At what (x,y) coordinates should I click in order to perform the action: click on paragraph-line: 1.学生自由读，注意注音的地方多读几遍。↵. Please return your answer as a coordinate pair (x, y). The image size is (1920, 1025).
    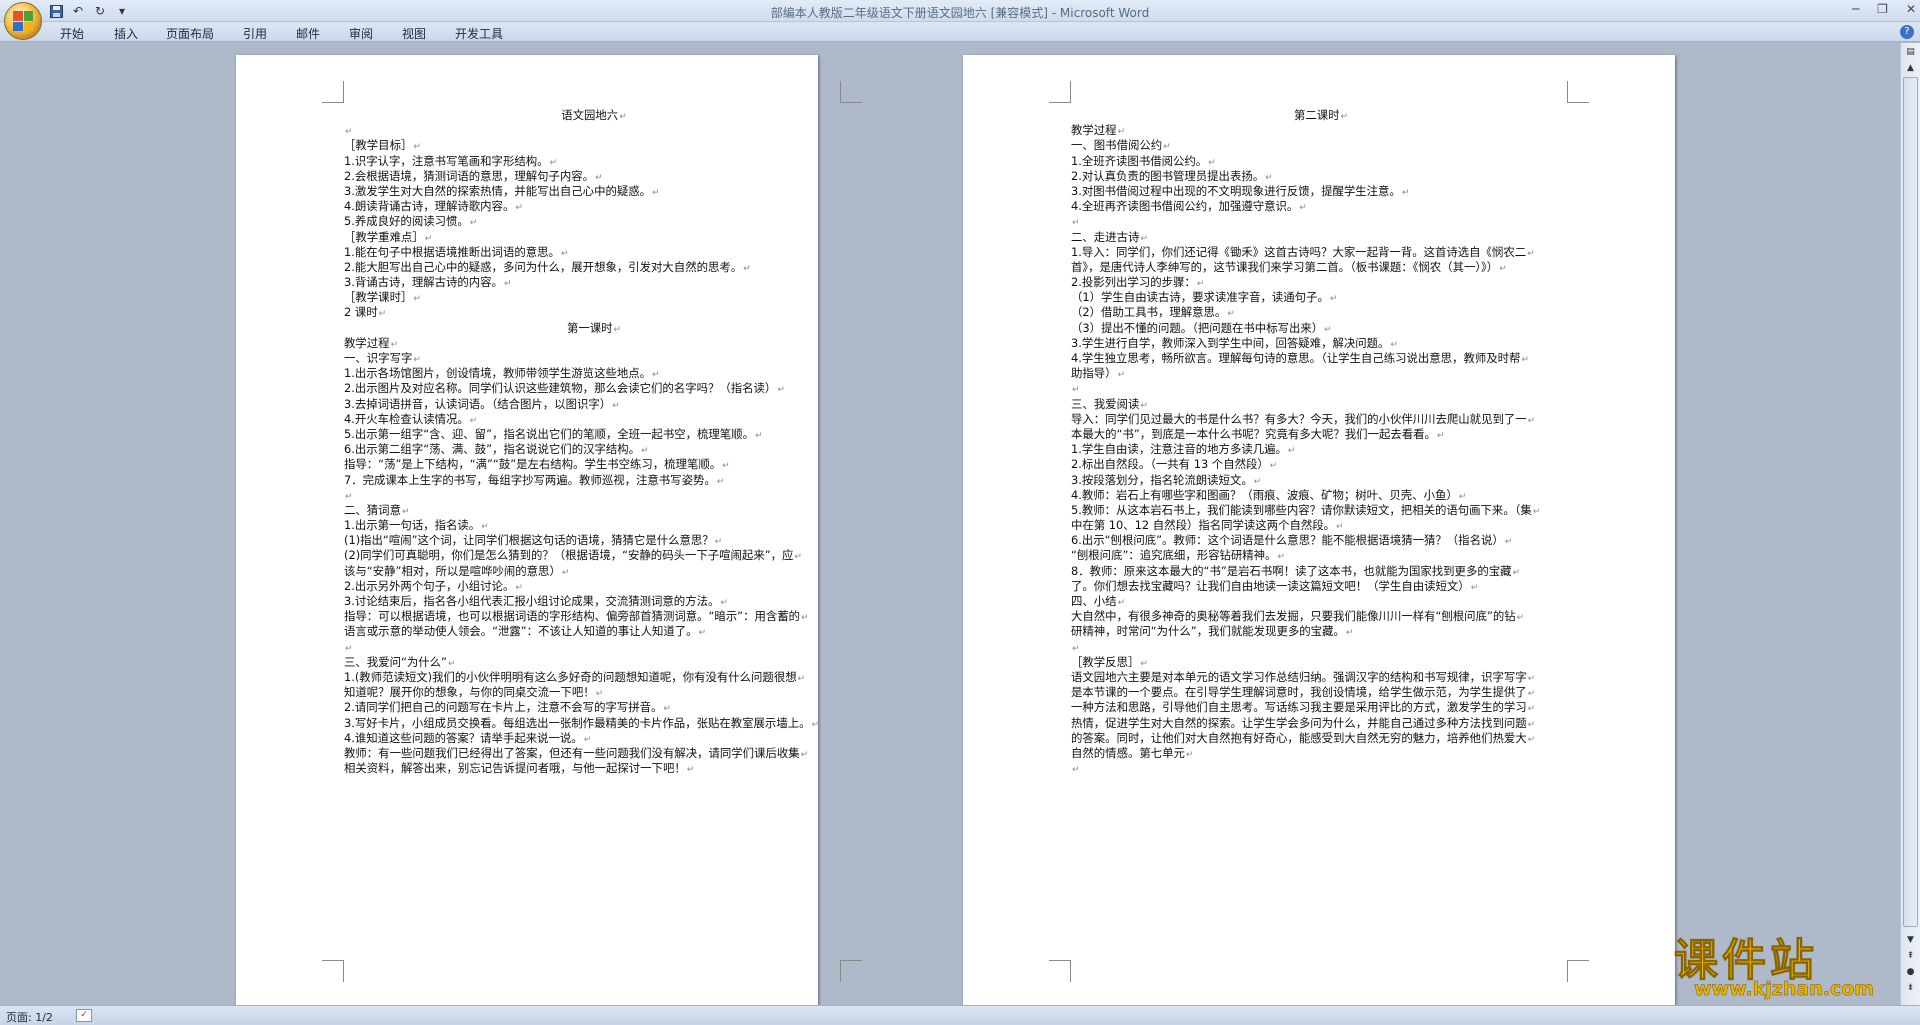
    Looking at the image, I should click on (1321, 449).